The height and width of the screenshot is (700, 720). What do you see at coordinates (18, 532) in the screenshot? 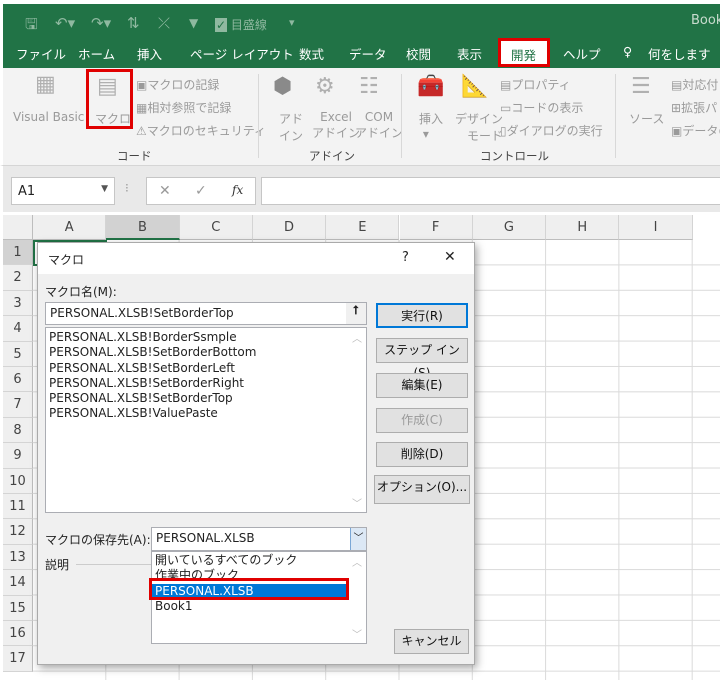
I see `row-header-12: 12` at bounding box center [18, 532].